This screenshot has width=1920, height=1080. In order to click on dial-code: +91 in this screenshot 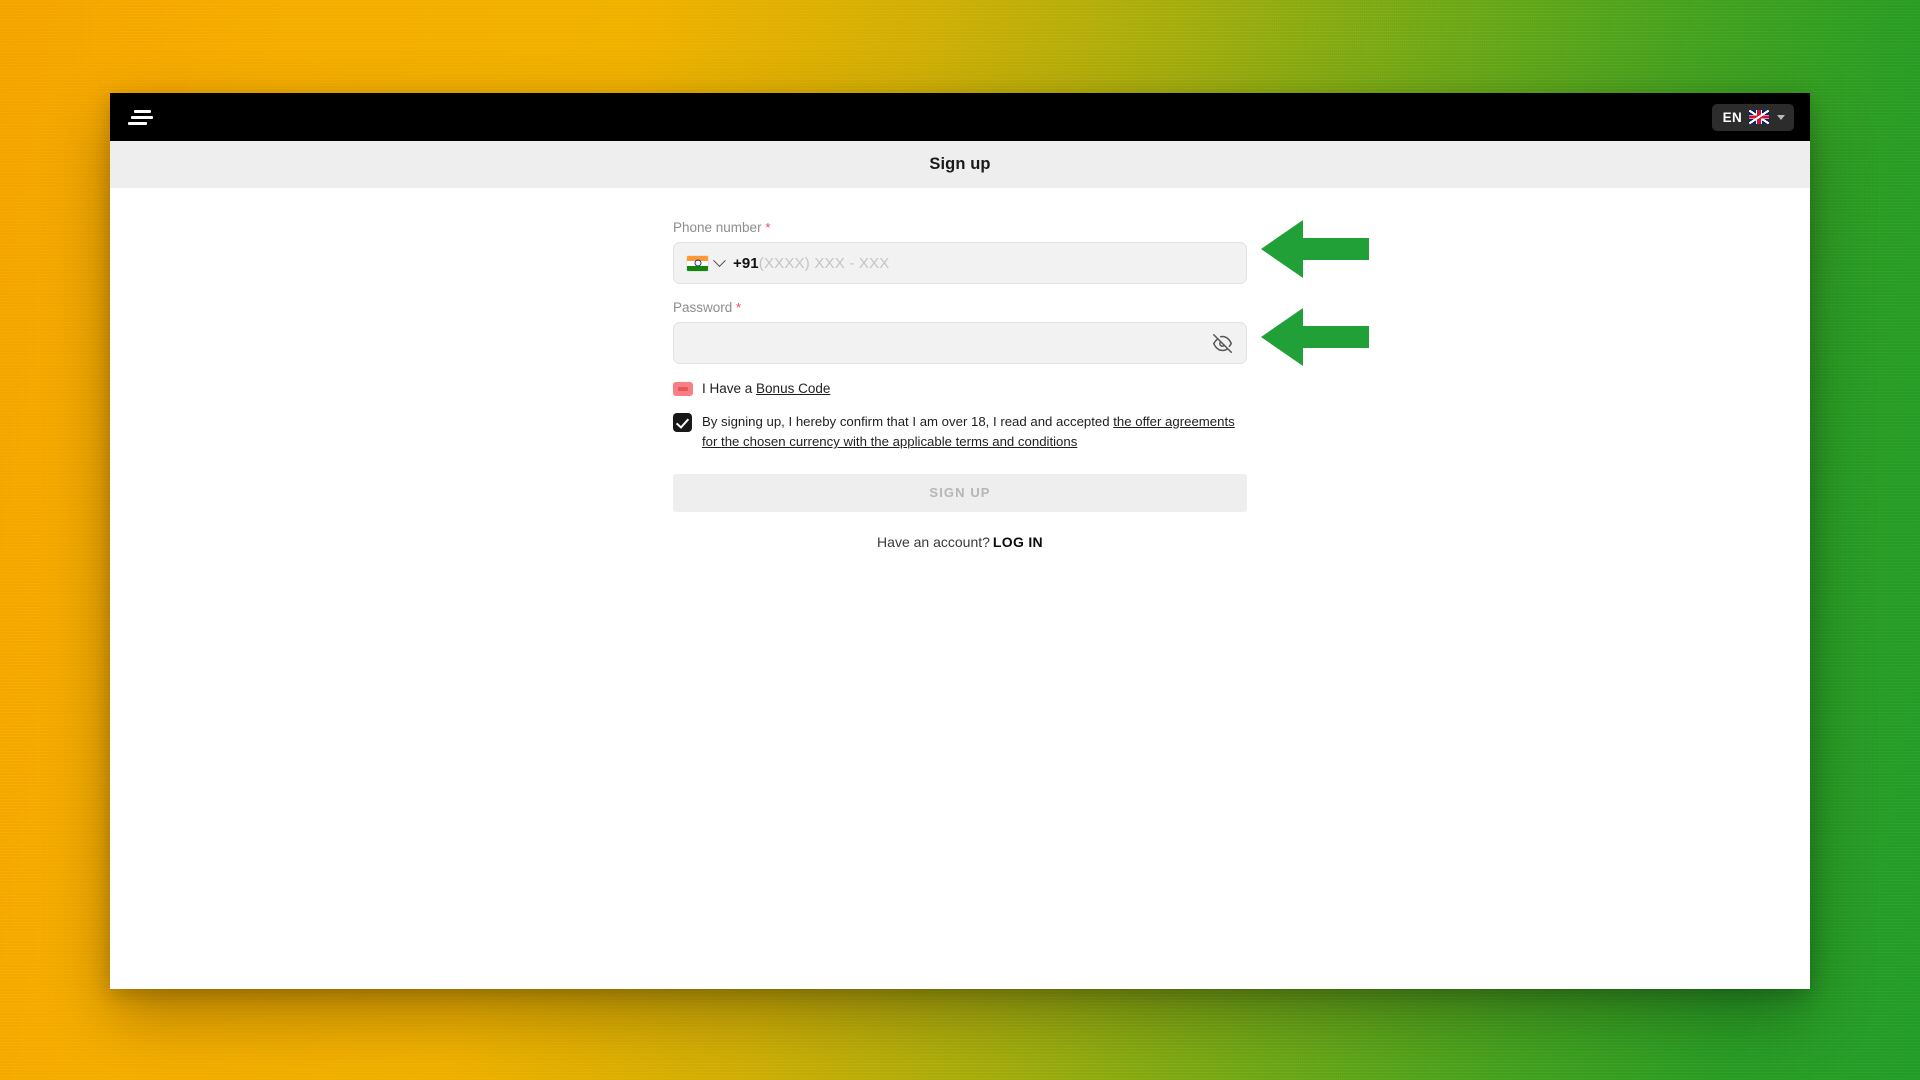, I will do `click(746, 263)`.